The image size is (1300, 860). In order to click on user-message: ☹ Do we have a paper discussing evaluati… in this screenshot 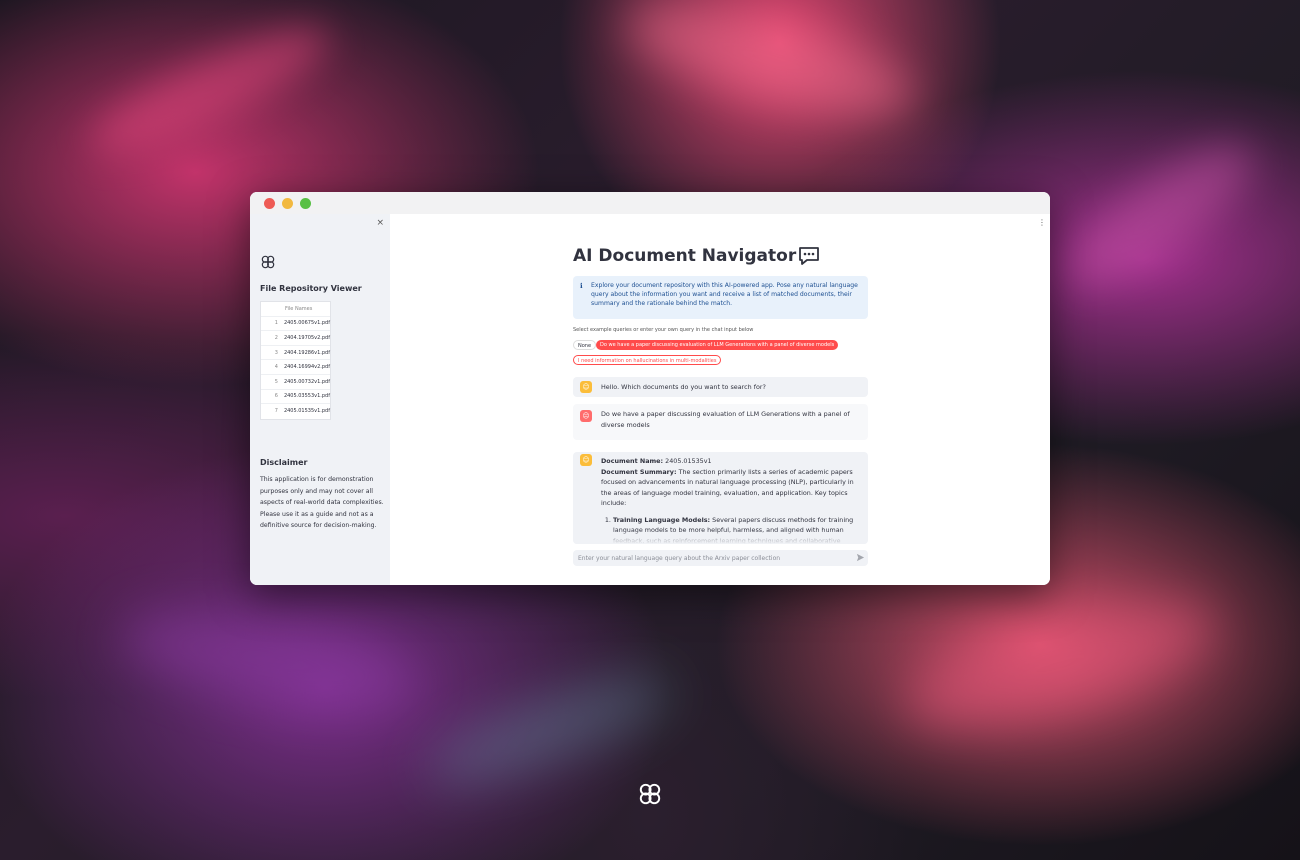, I will do `click(720, 422)`.